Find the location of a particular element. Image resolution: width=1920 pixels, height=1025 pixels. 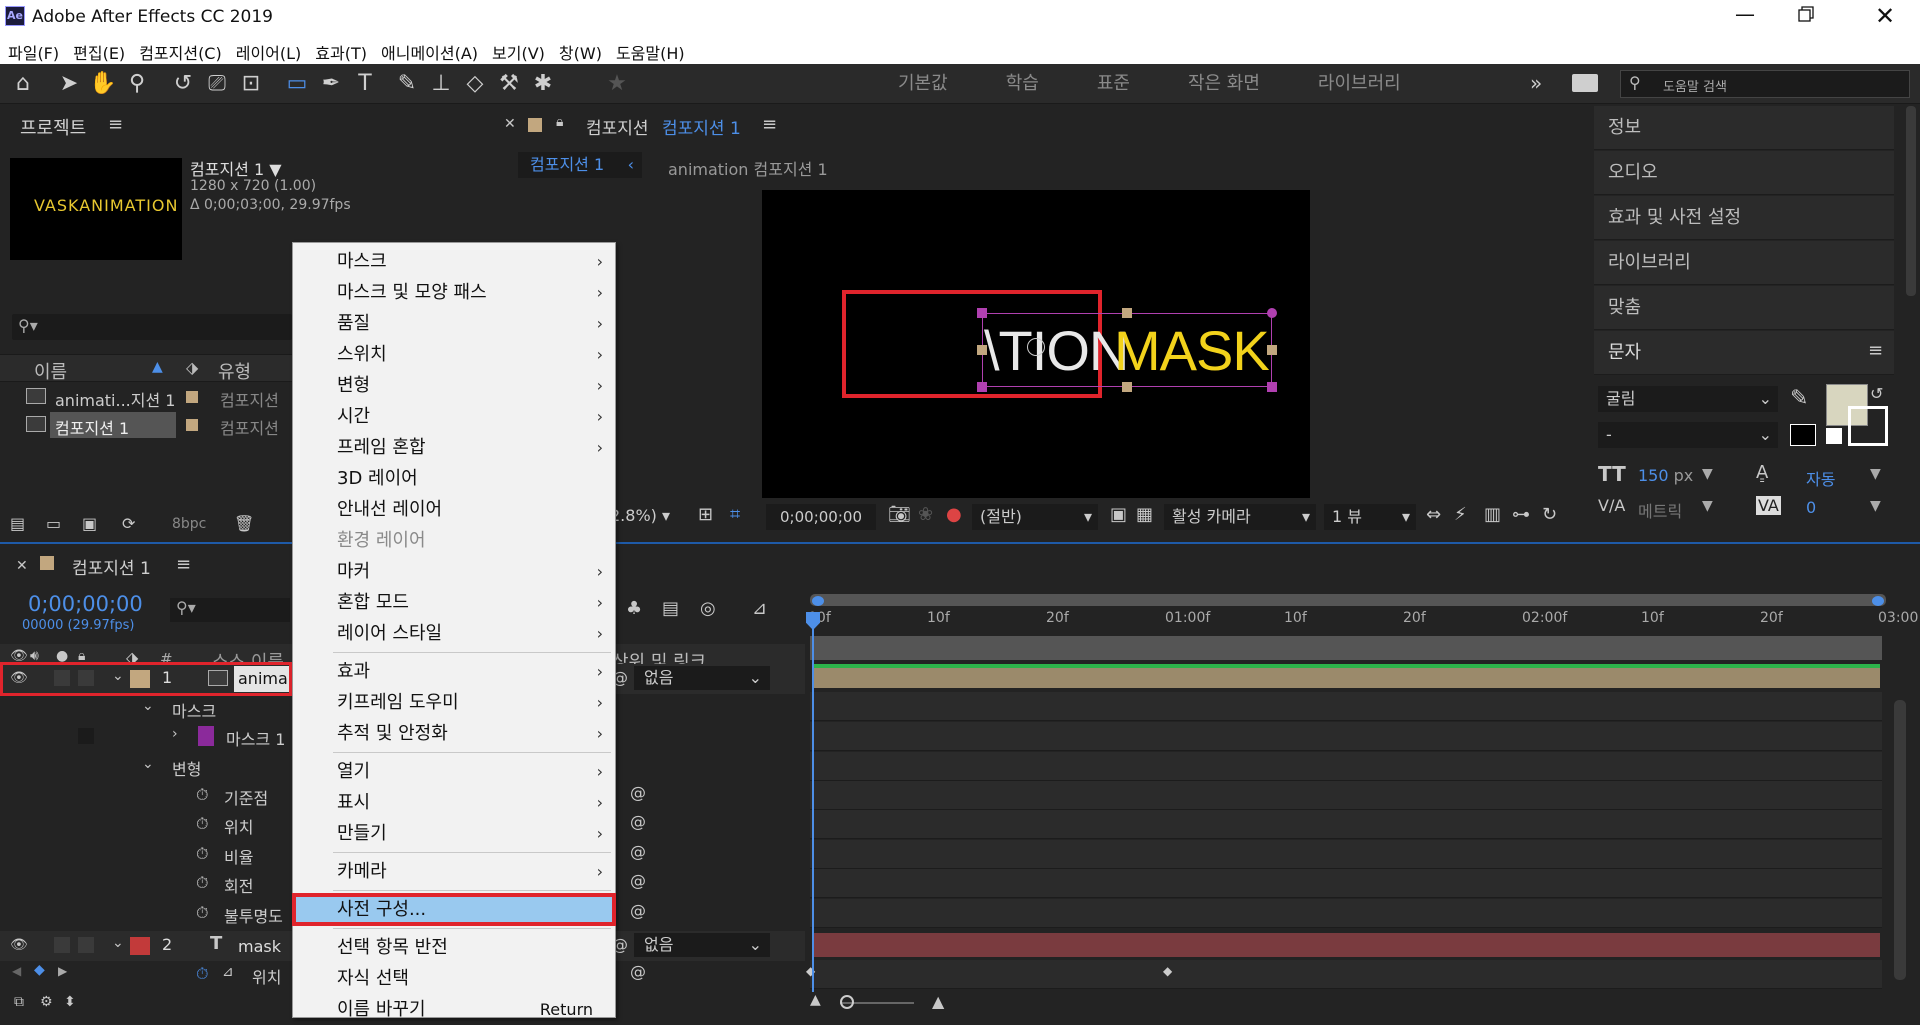

context-menu-item: 혼합 모드 › is located at coordinates (454, 602).